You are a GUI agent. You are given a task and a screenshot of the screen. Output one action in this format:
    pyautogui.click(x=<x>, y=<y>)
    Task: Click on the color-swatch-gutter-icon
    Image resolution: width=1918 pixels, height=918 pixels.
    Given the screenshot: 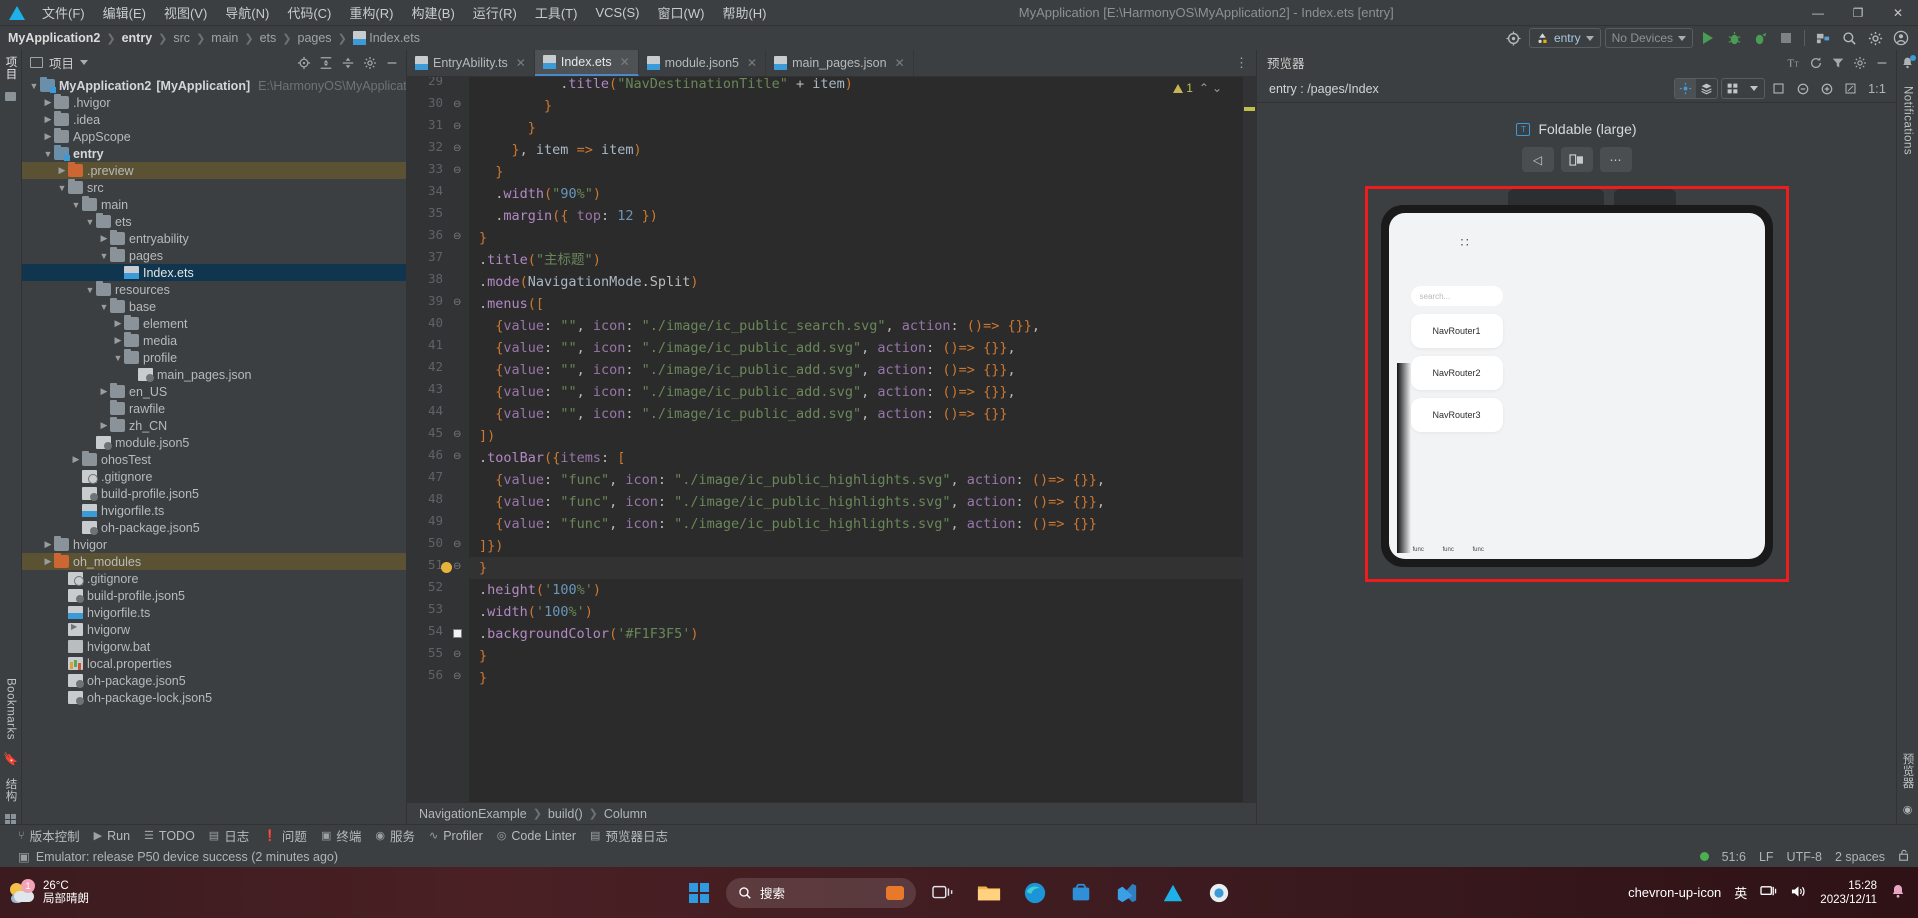 What is the action you would take?
    pyautogui.click(x=457, y=633)
    